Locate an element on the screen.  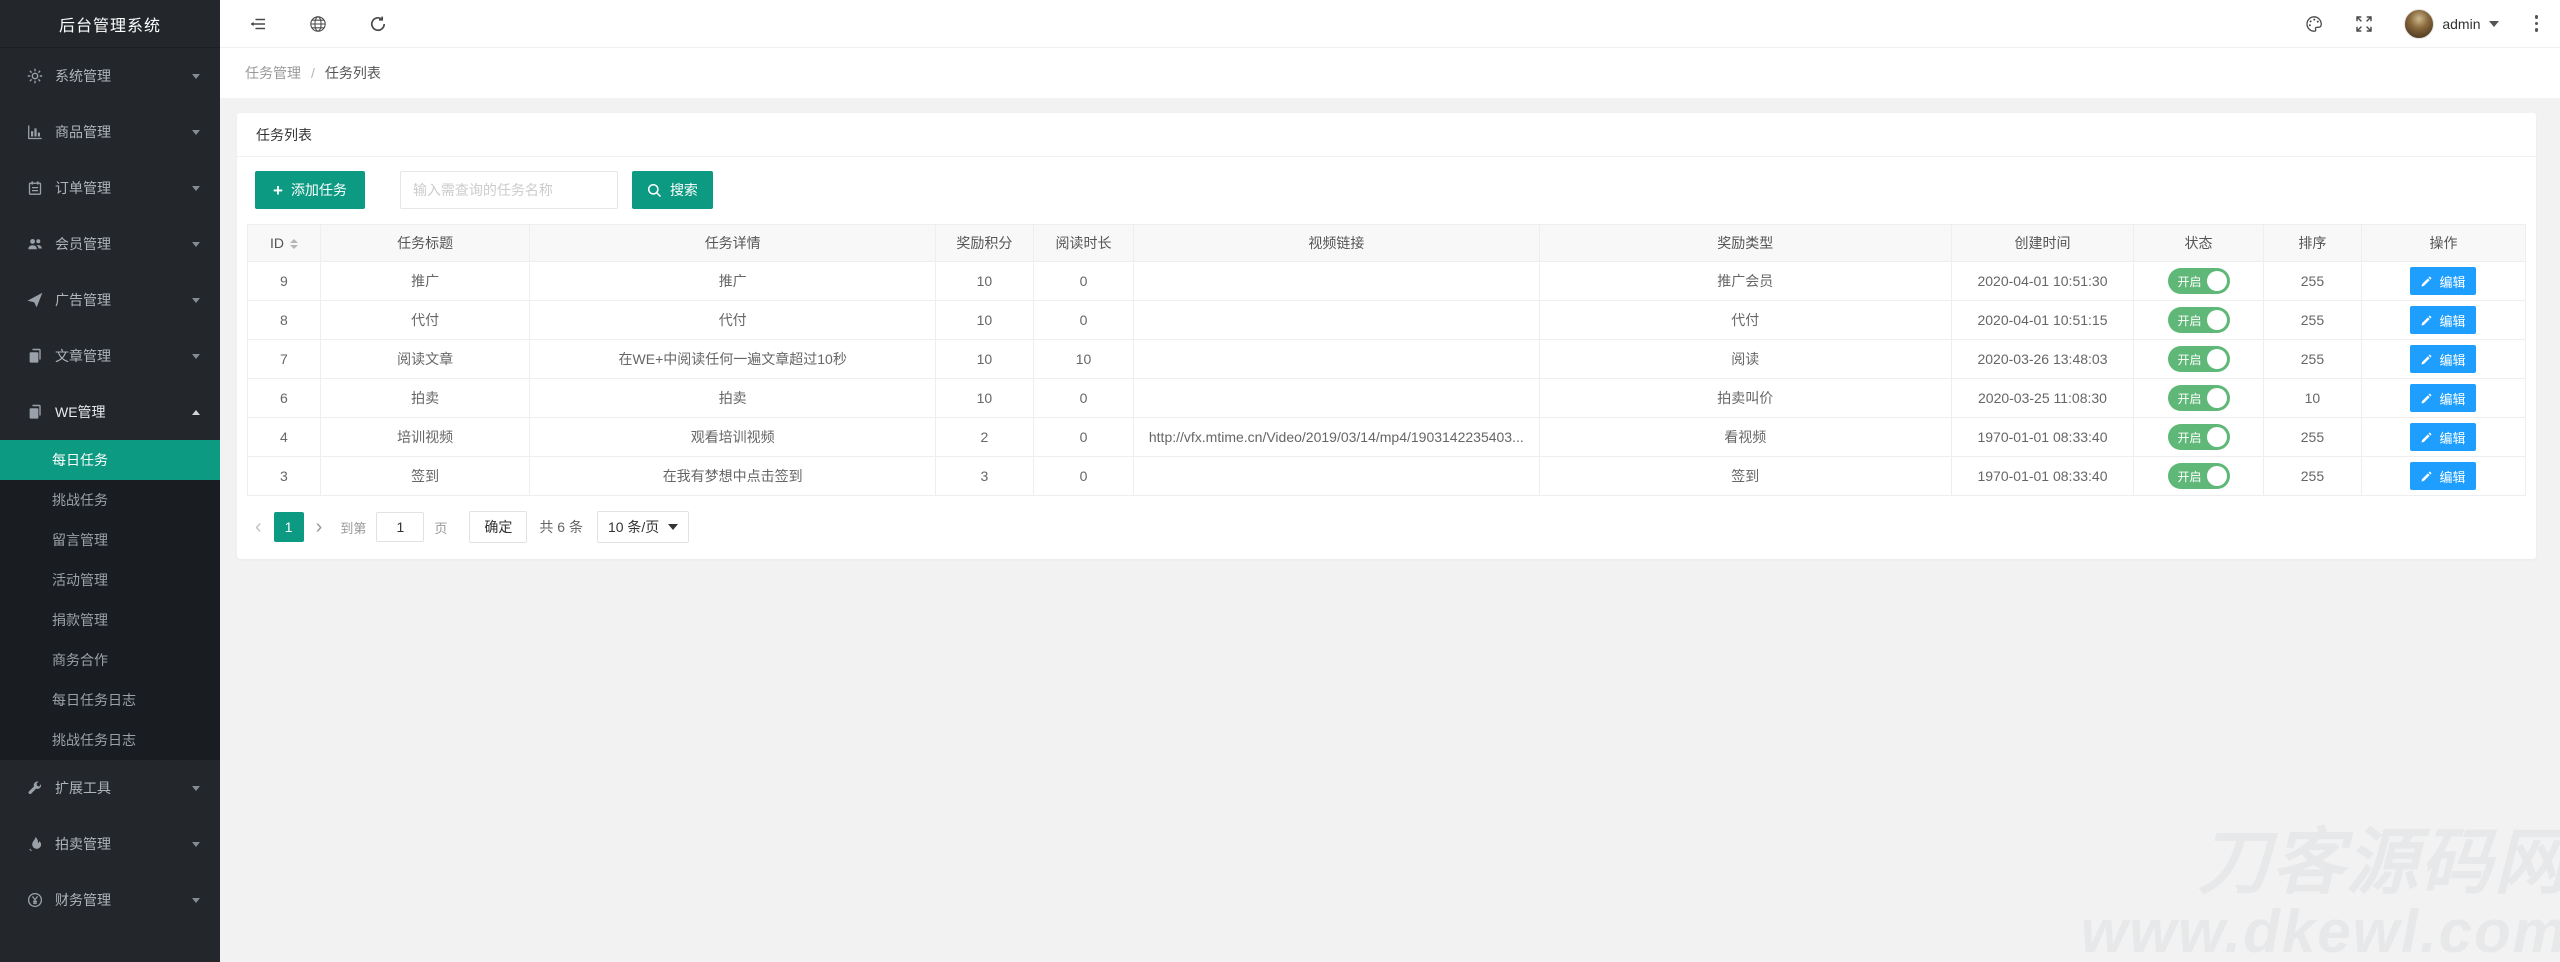
header-duration: 阅读时长 is located at coordinates (1083, 243).